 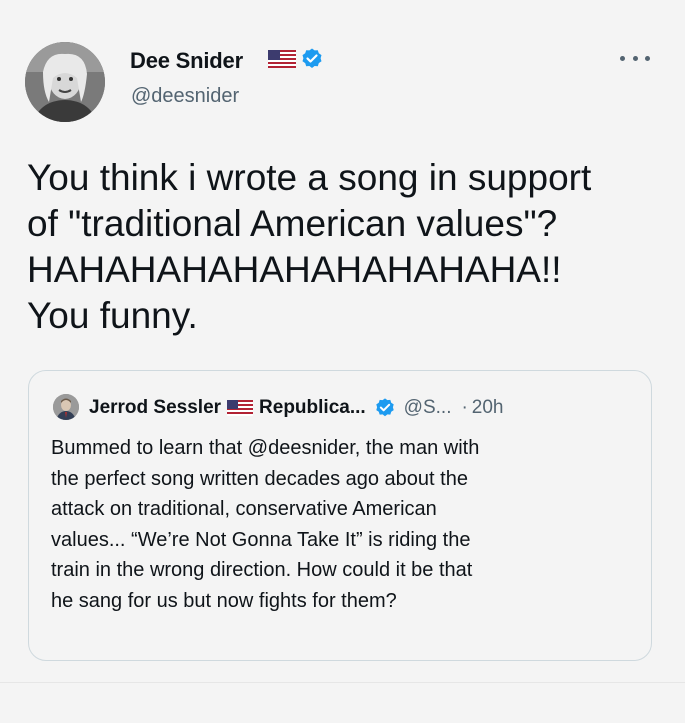 What do you see at coordinates (622, 58) in the screenshot?
I see `more-horizontal-icon` at bounding box center [622, 58].